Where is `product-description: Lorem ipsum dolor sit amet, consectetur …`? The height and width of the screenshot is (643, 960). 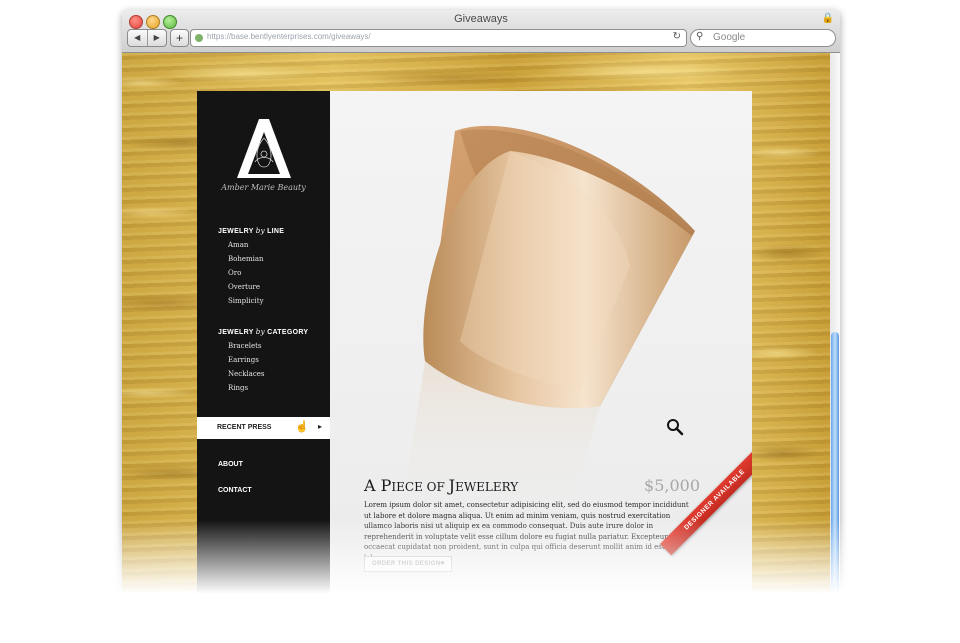
product-description: Lorem ipsum dolor sit amet, consectetur … is located at coordinates (526, 531).